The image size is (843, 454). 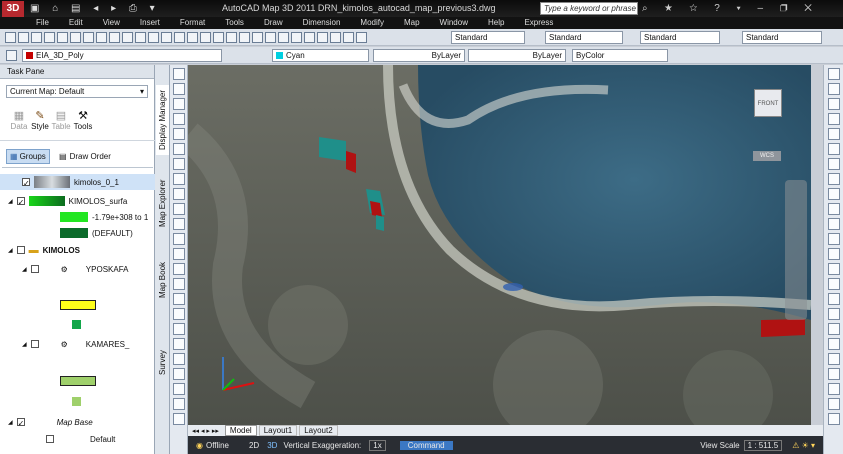 I want to click on layer-row-kimolos: ✓ kimolos_0_1, so click(x=77, y=182).